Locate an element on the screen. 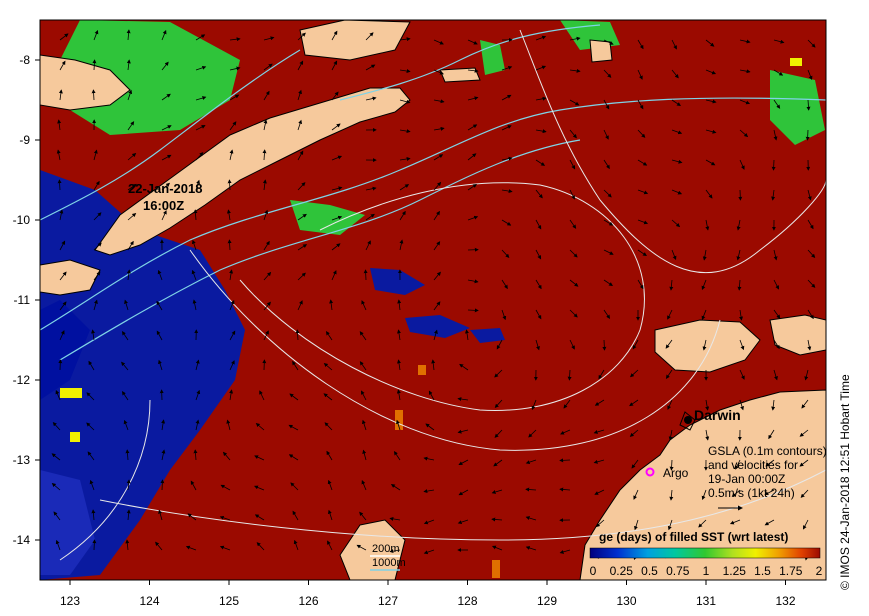 Image resolution: width=869 pixels, height=616 pixels. x-tick-label: 129 is located at coordinates (547, 601).